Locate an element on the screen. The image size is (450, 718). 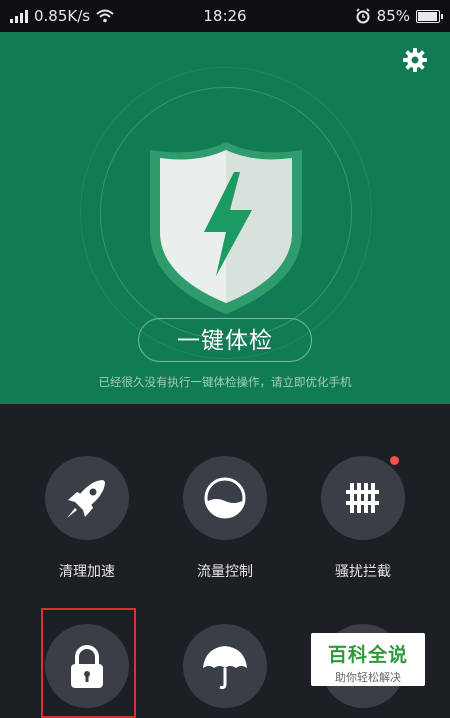
tile-clean-speed: 清理加速 is located at coordinates (87, 518).